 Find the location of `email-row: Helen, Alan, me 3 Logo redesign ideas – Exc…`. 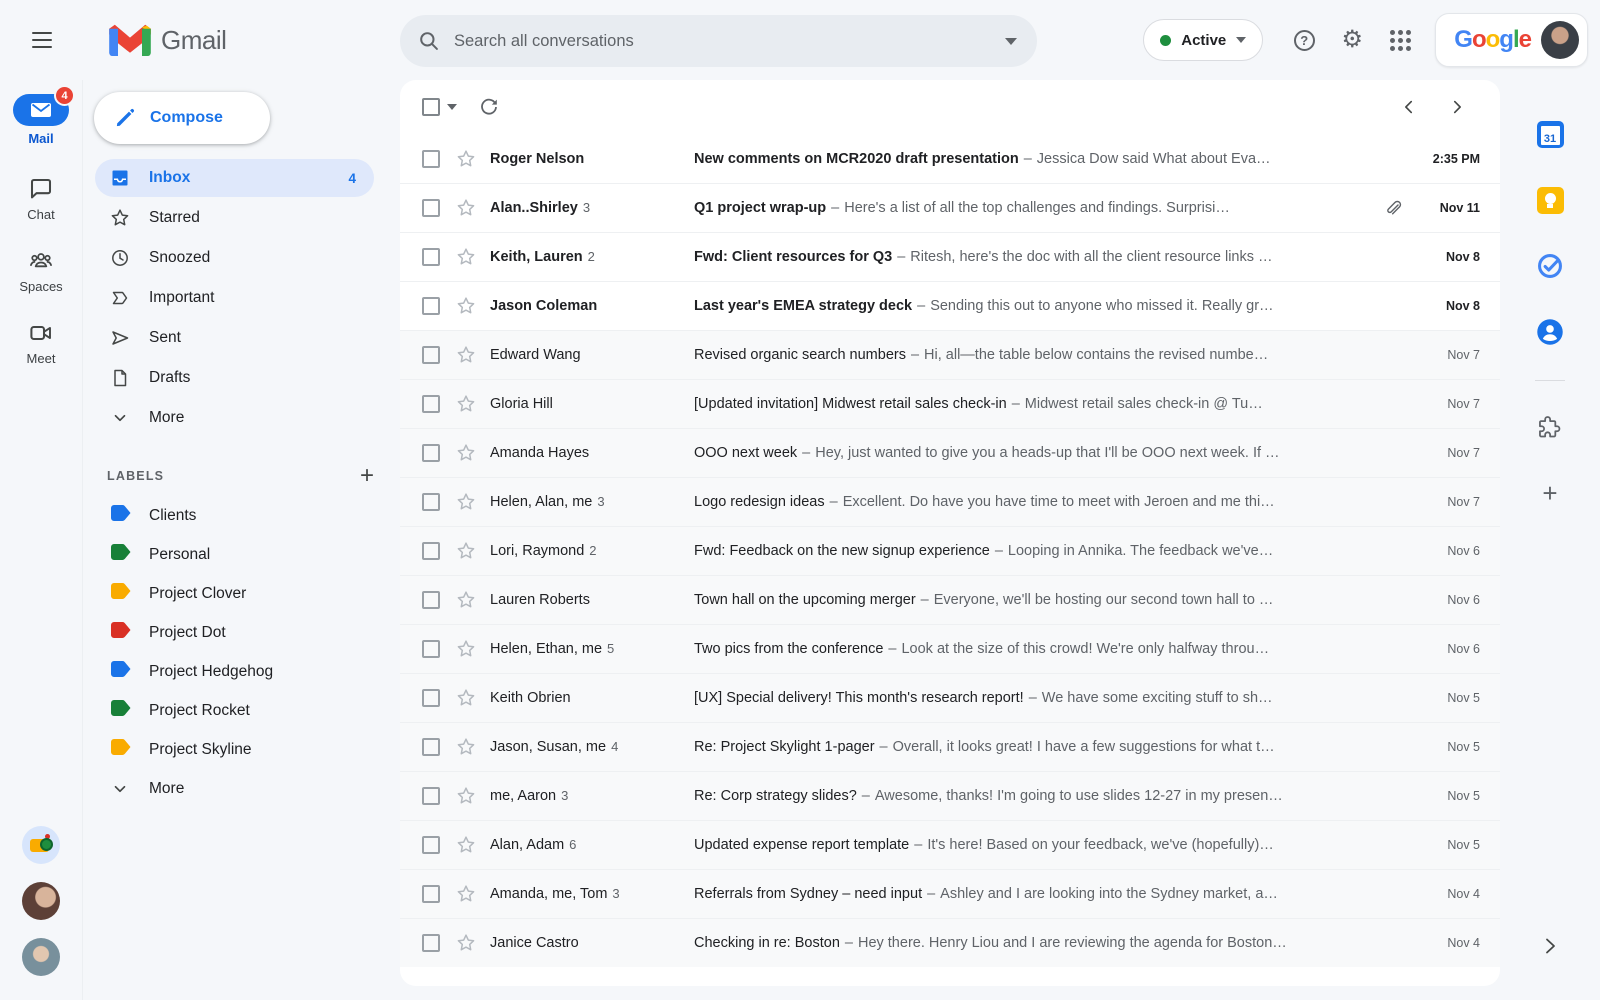

email-row: Helen, Alan, me 3 Logo redesign ideas – Exc… is located at coordinates (950, 501).